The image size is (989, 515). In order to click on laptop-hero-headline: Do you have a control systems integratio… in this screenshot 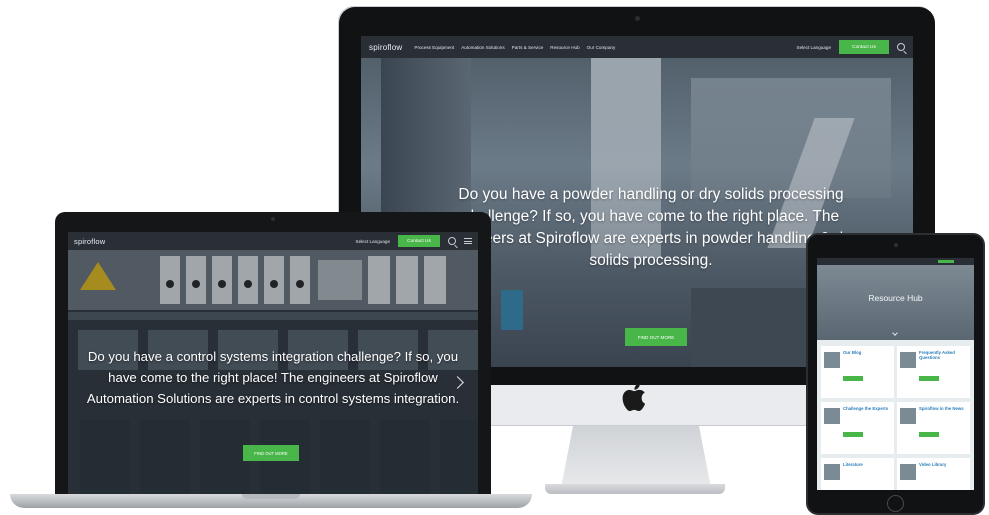, I will do `click(273, 377)`.